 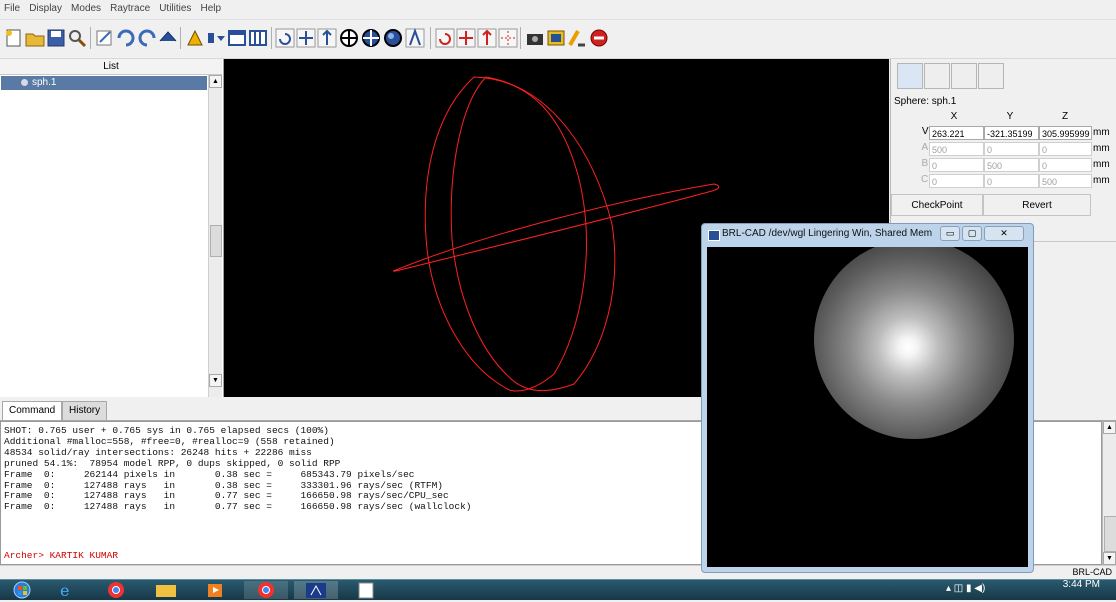 What do you see at coordinates (1065, 181) in the screenshot?
I see `c-z-field: 500` at bounding box center [1065, 181].